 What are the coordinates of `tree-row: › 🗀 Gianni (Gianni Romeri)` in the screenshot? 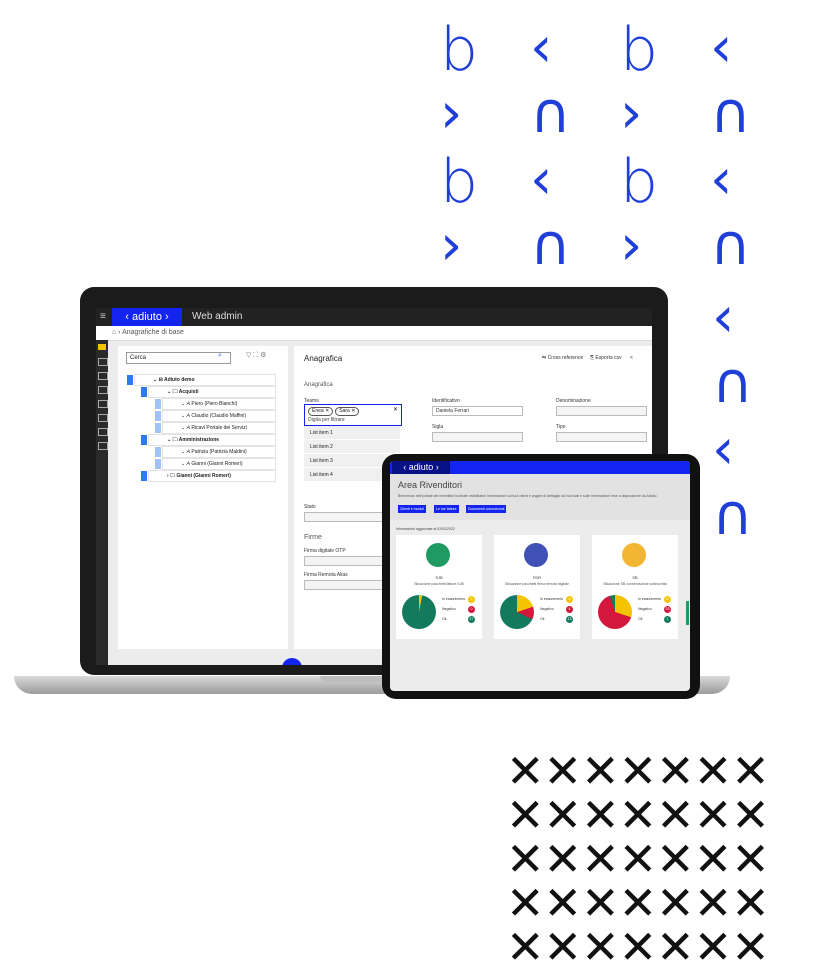 It's located at (208, 476).